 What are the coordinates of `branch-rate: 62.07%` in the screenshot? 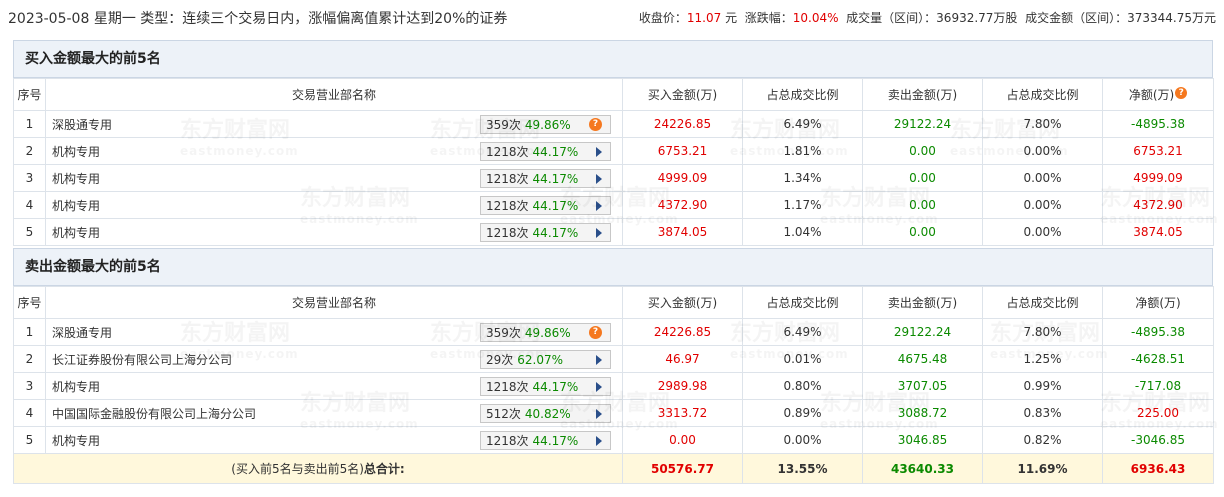 It's located at (540, 359).